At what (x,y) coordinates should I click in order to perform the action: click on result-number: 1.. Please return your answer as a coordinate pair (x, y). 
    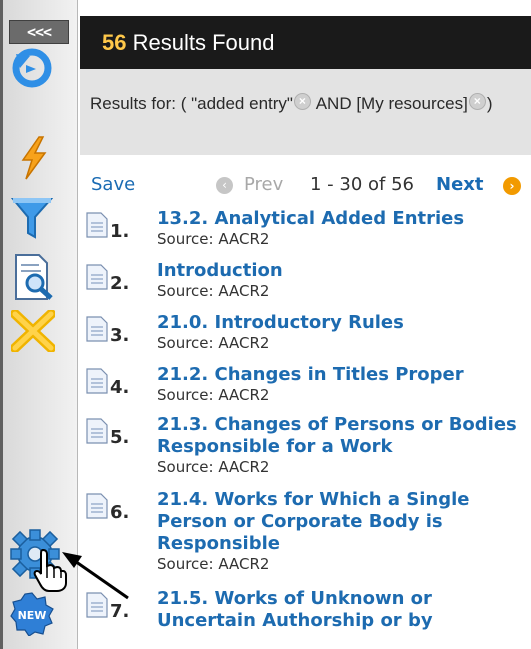
    Looking at the image, I should click on (120, 231).